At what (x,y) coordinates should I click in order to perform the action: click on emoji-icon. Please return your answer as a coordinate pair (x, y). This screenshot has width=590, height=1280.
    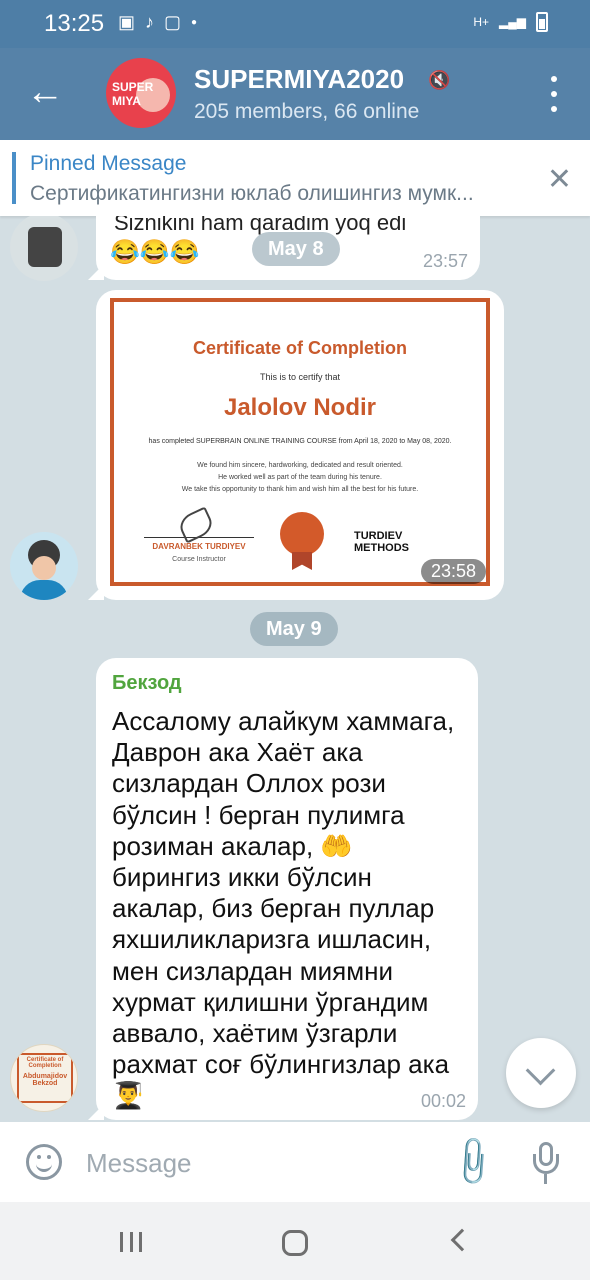
    Looking at the image, I should click on (44, 1162).